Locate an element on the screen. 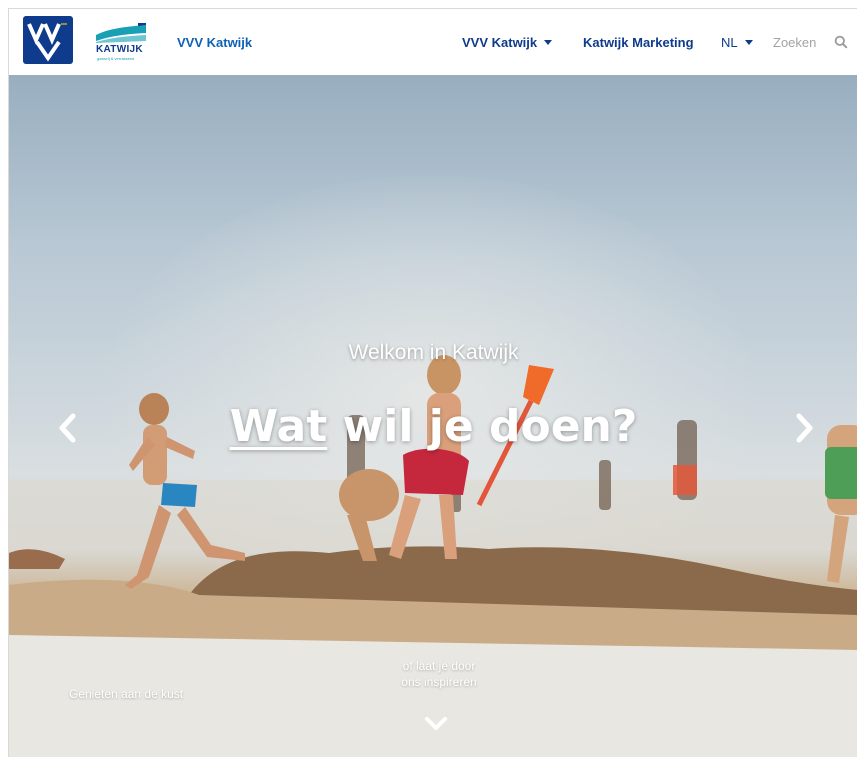  search-input is located at coordinates (802, 42).